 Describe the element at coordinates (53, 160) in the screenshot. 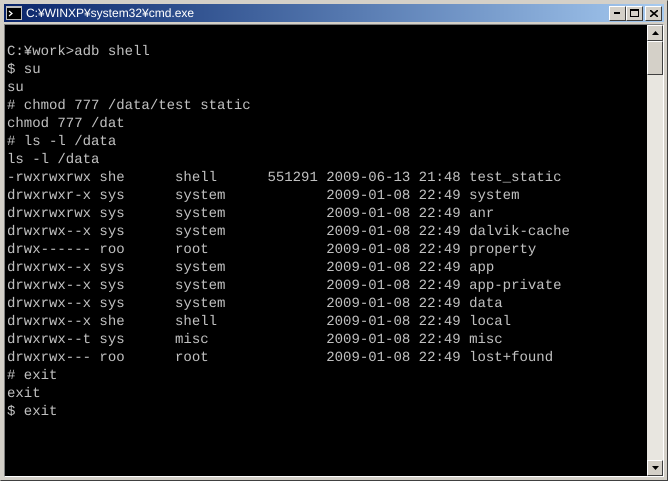

I see `console-line: ls -l /data` at that location.